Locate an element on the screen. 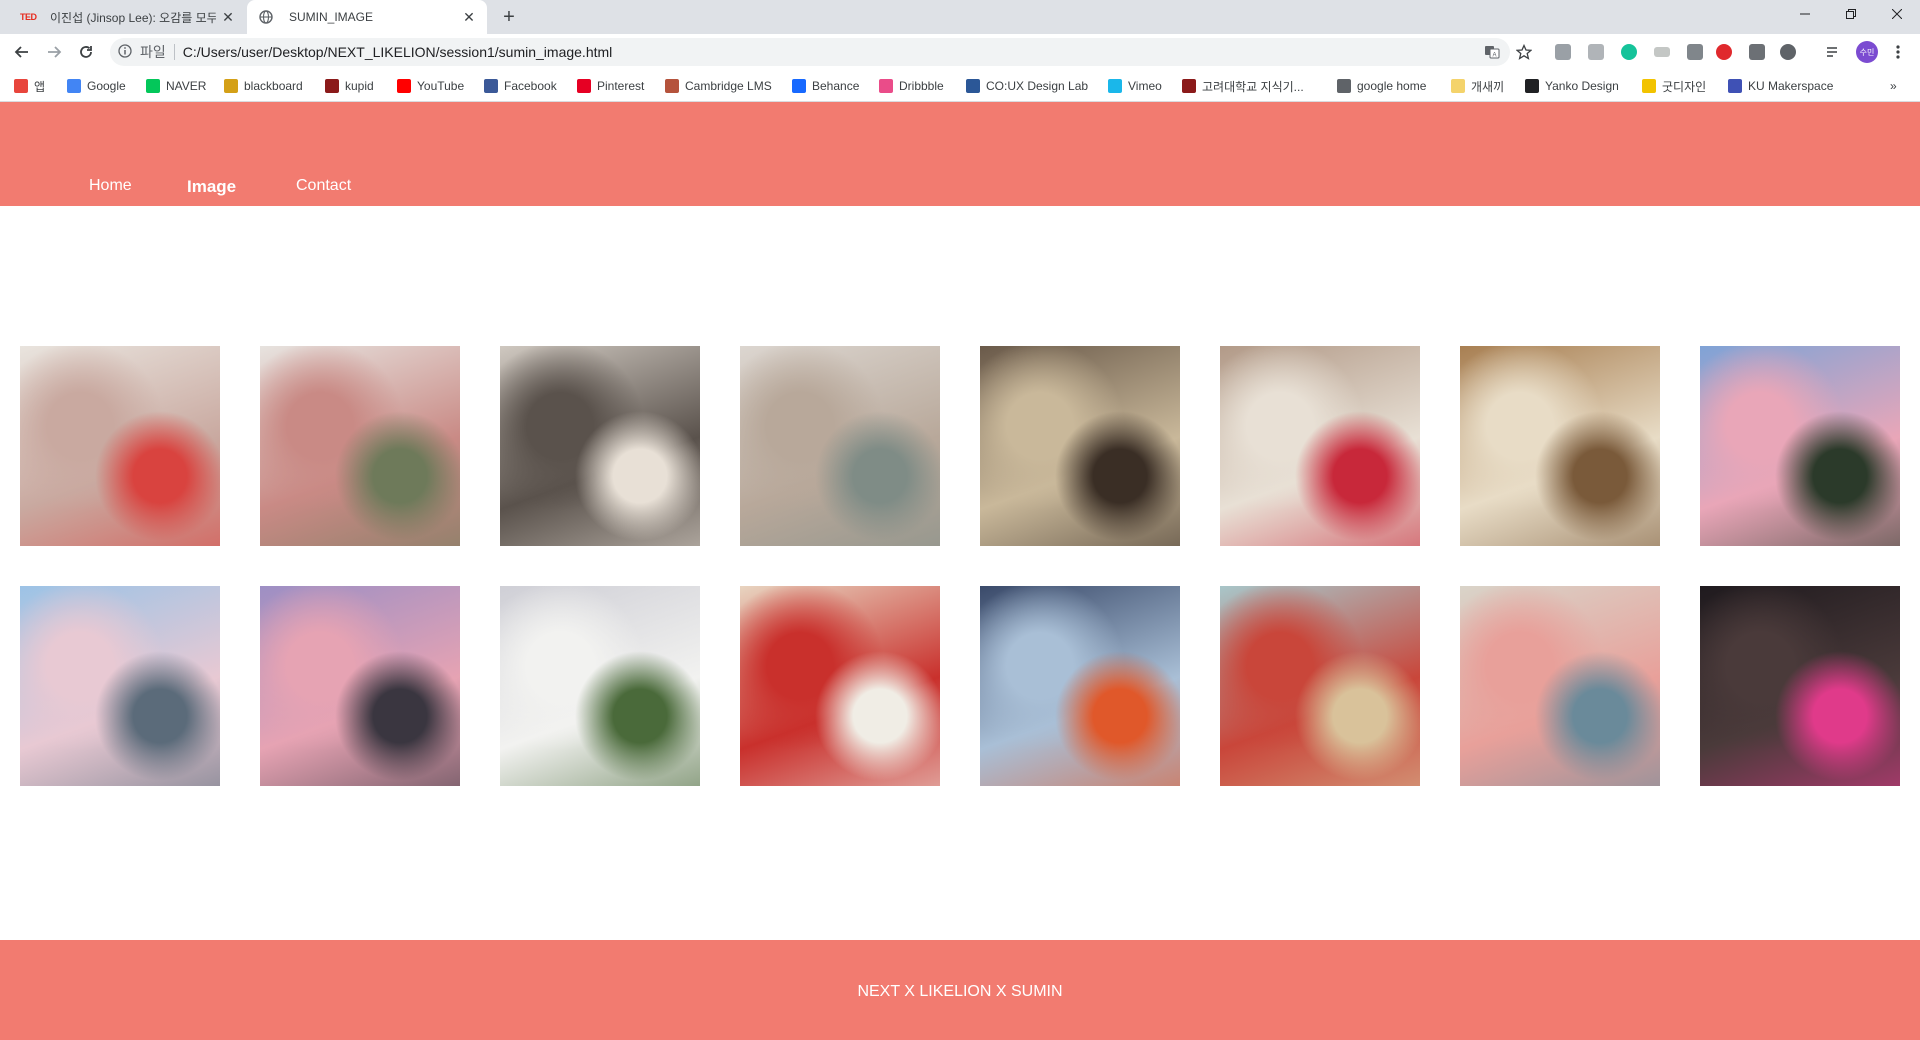 Image resolution: width=1920 pixels, height=1040 pixels. restore-icon is located at coordinates (1851, 14).